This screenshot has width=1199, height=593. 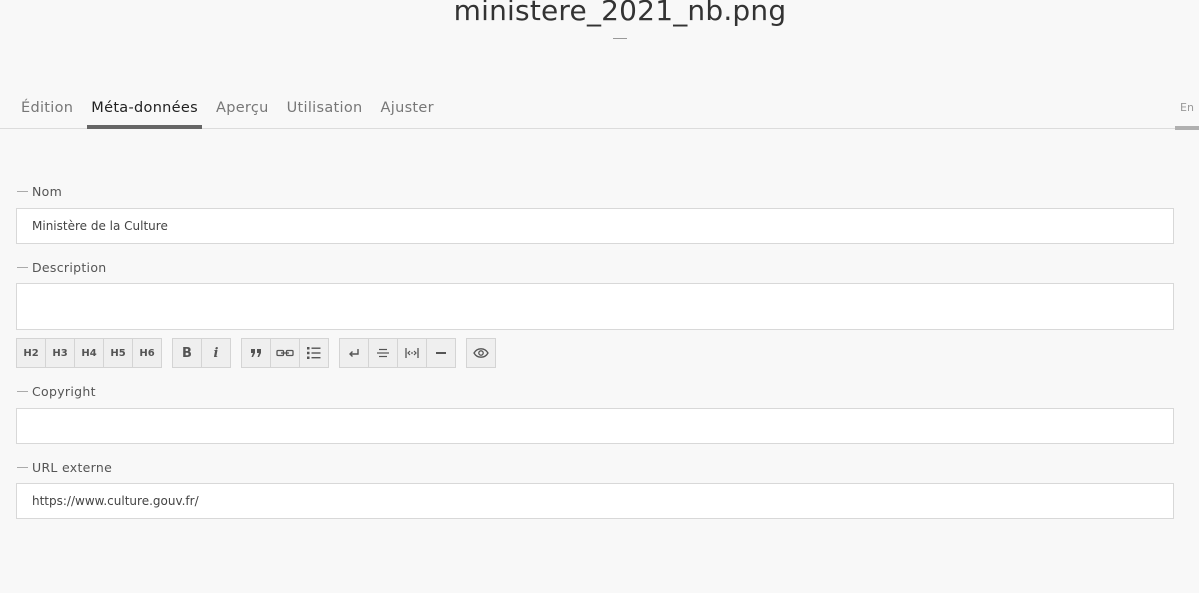 I want to click on horizontal-rule-button, so click(x=441, y=353).